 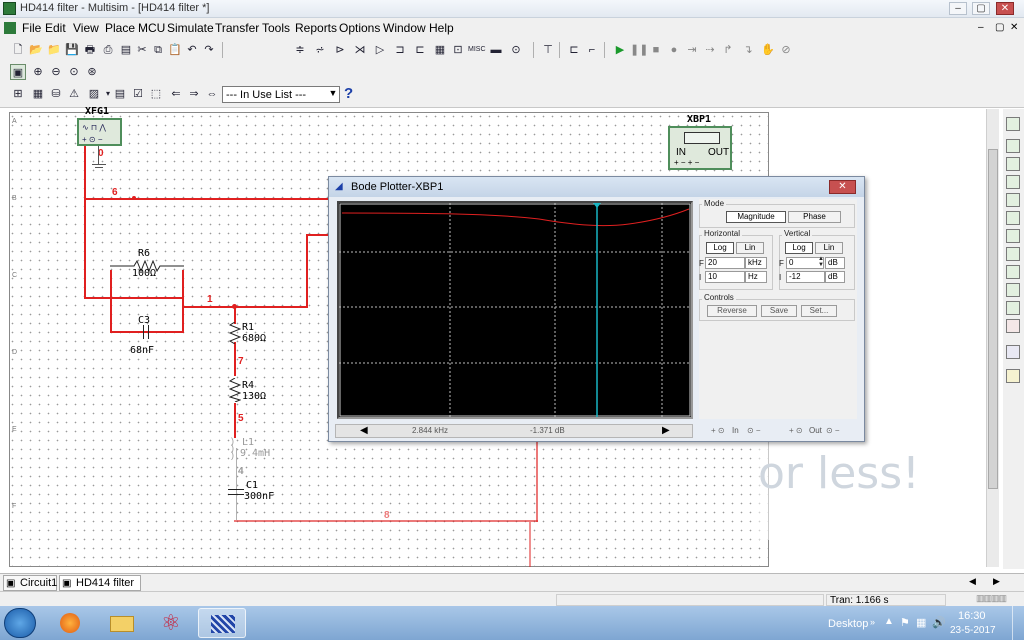 I want to click on tab-circuit1: ▣ Circuit1, so click(x=30, y=583).